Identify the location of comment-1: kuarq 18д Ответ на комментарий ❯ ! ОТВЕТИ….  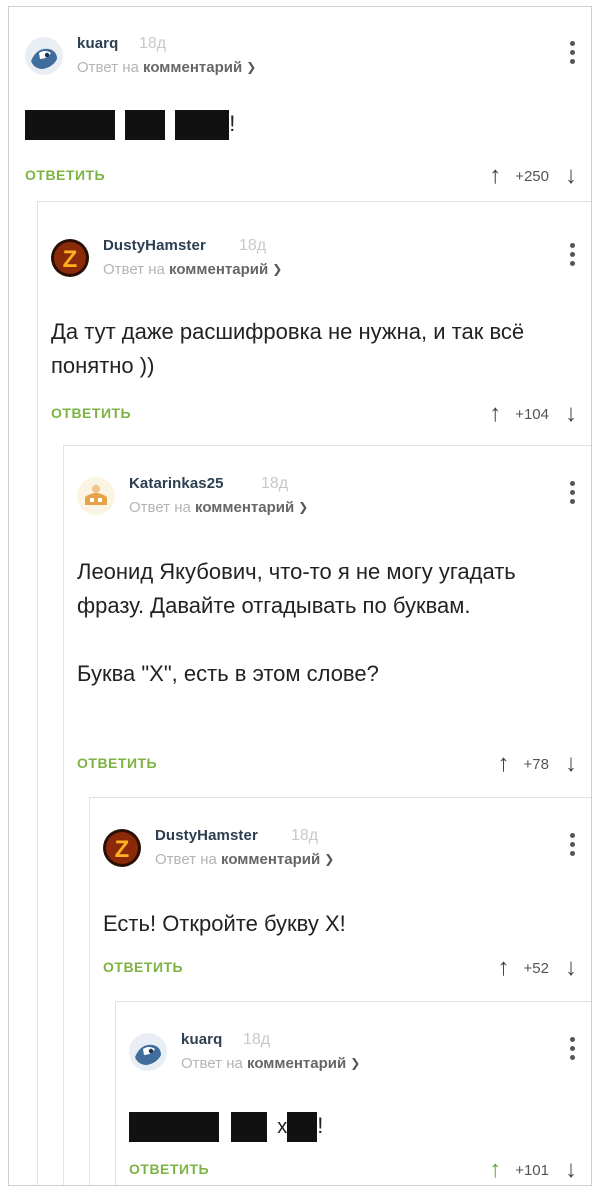
(308, 111).